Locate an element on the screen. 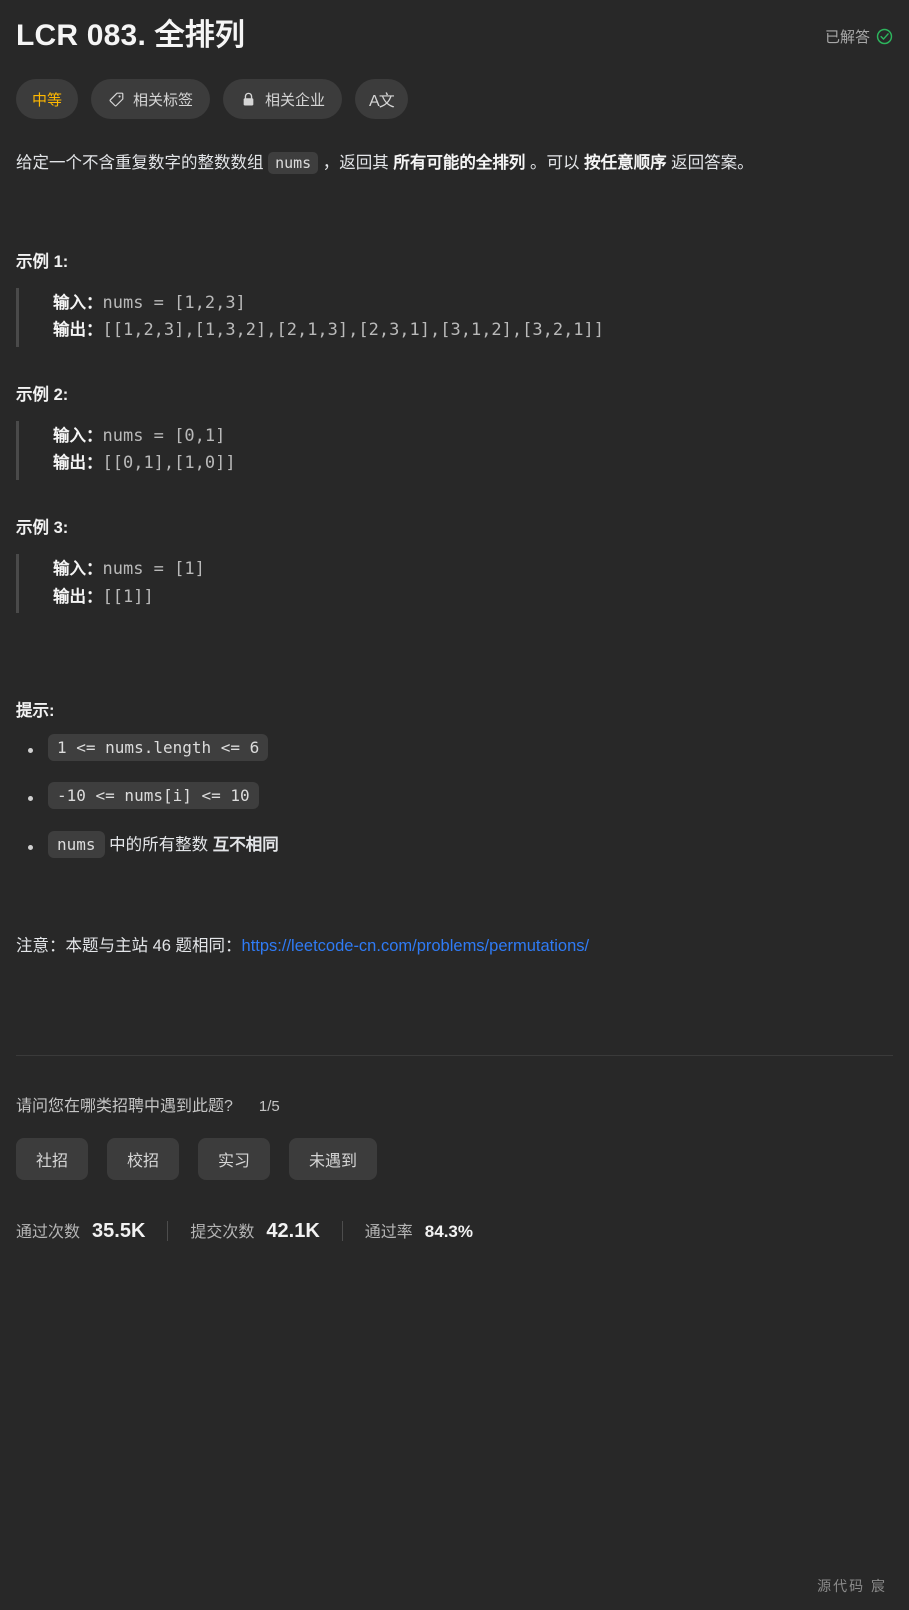 This screenshot has width=909, height=1610. divider is located at coordinates (454, 1056).